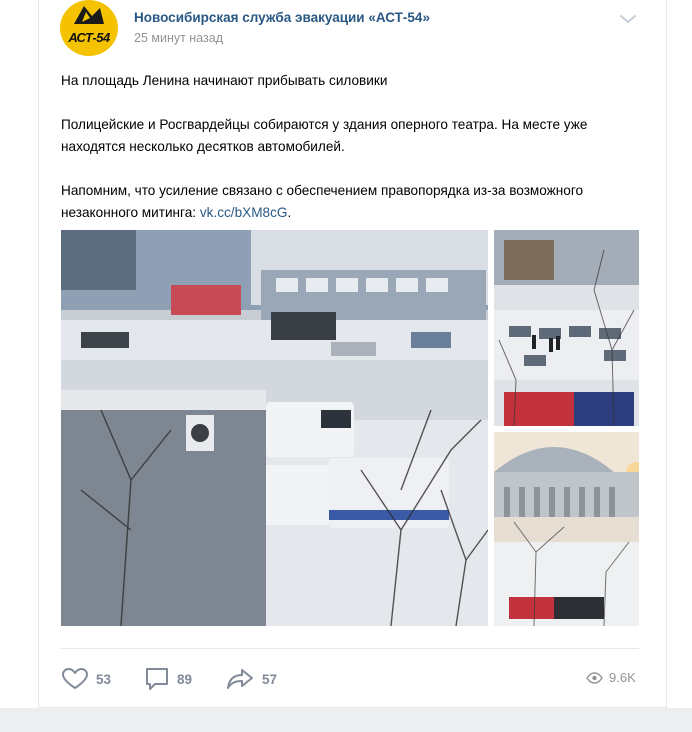 This screenshot has height=732, width=692. What do you see at coordinates (289, 212) in the screenshot?
I see `post-paragraph-3-end: .` at bounding box center [289, 212].